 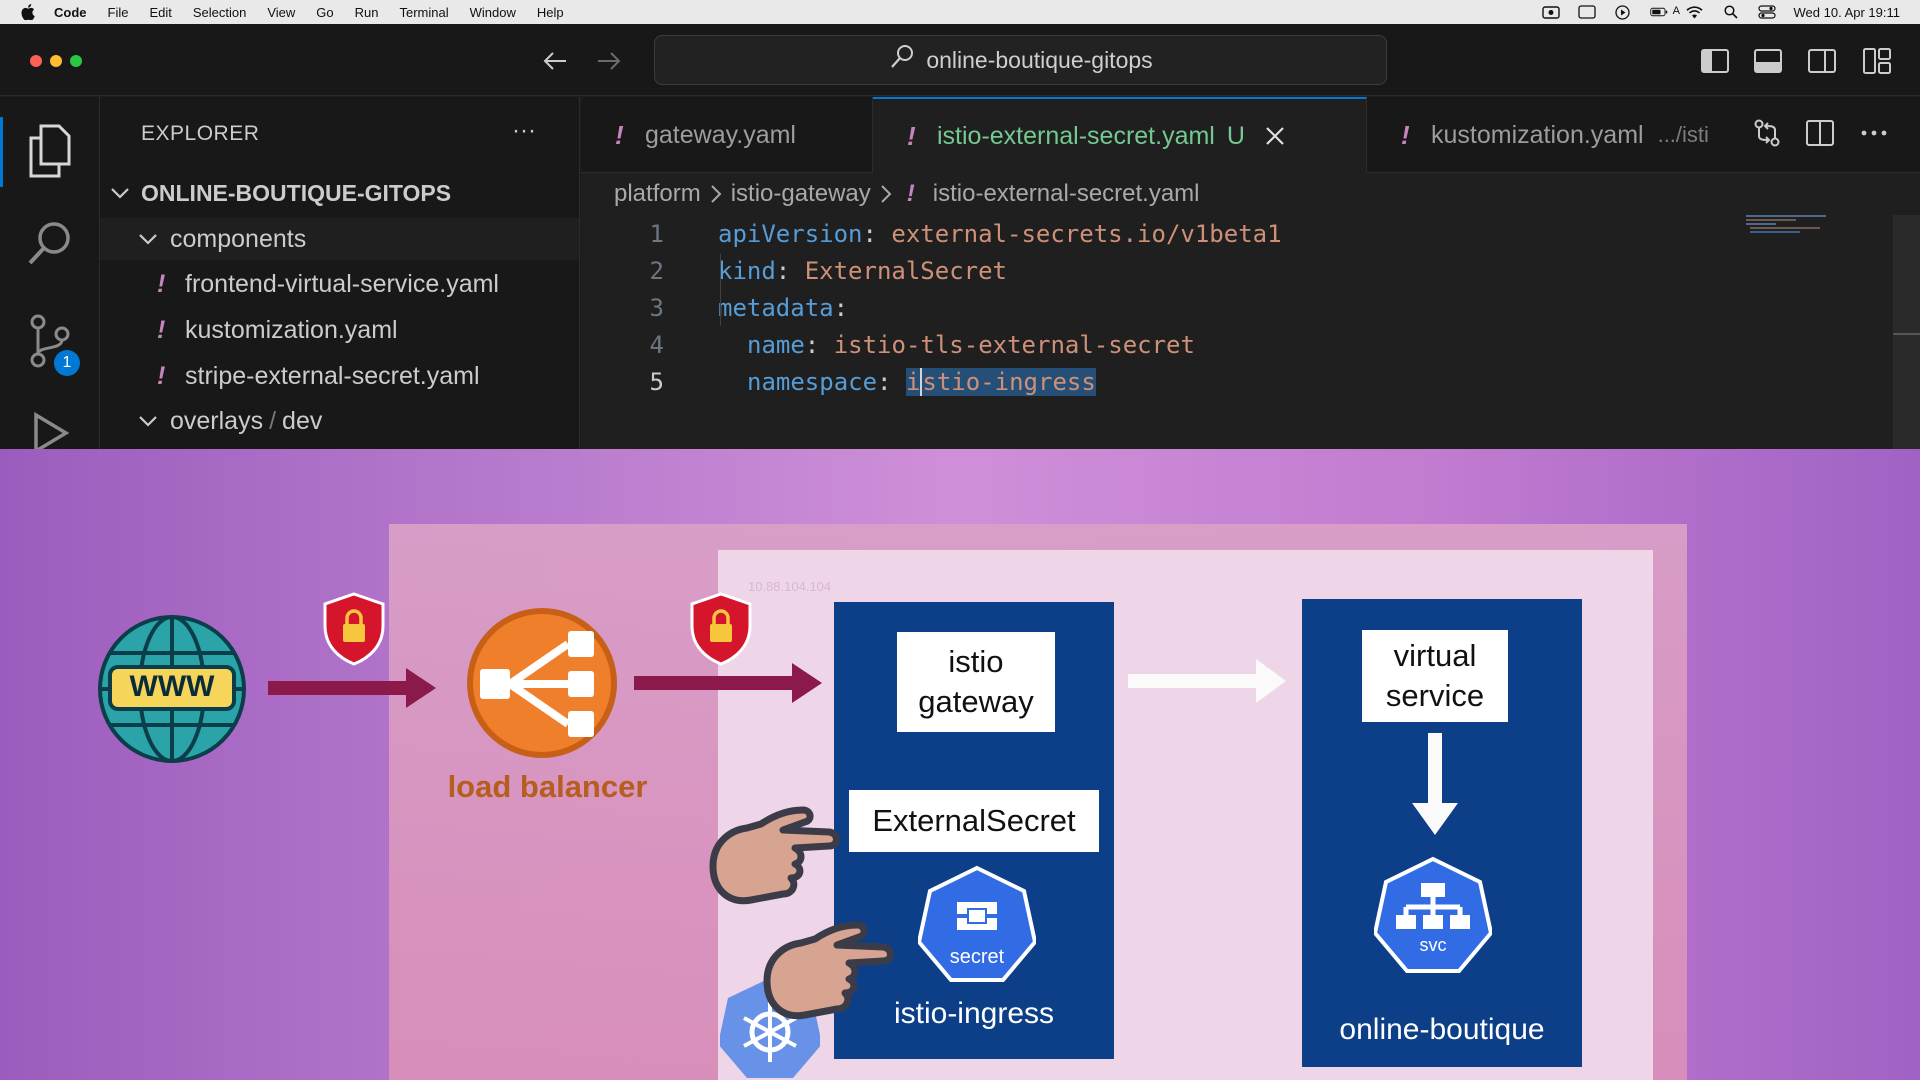 I want to click on breadcrumb-file: istio-external-secret.yaml, so click(x=1066, y=194).